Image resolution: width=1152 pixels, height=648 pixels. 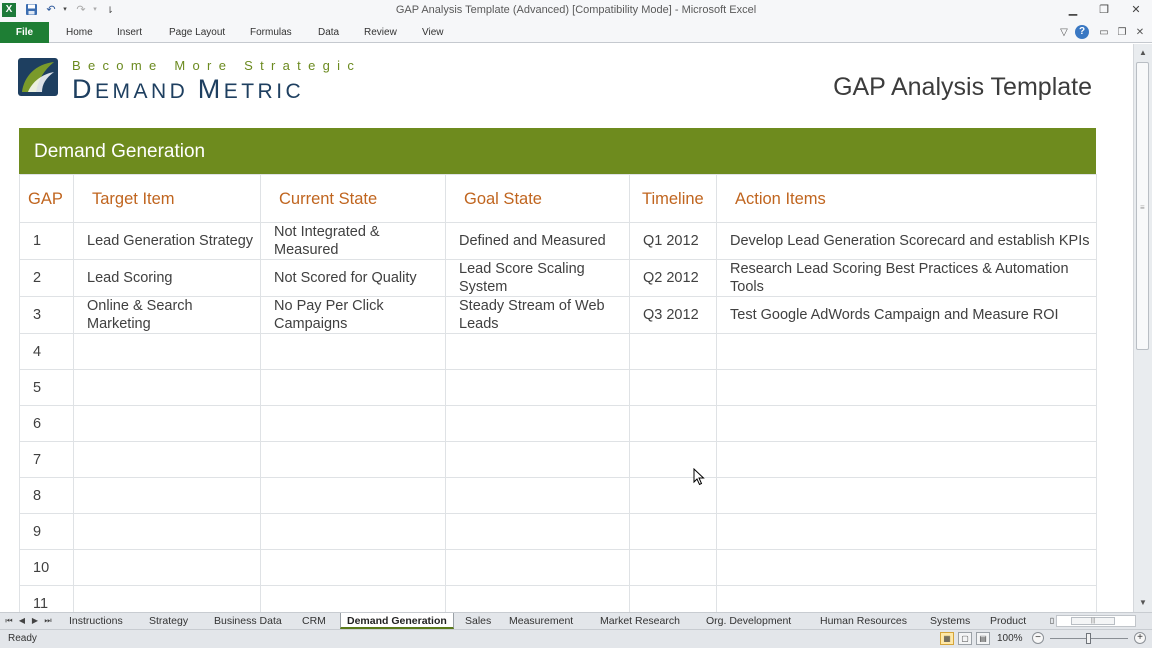 I want to click on tab-page-layout: Page Layout, so click(x=197, y=32).